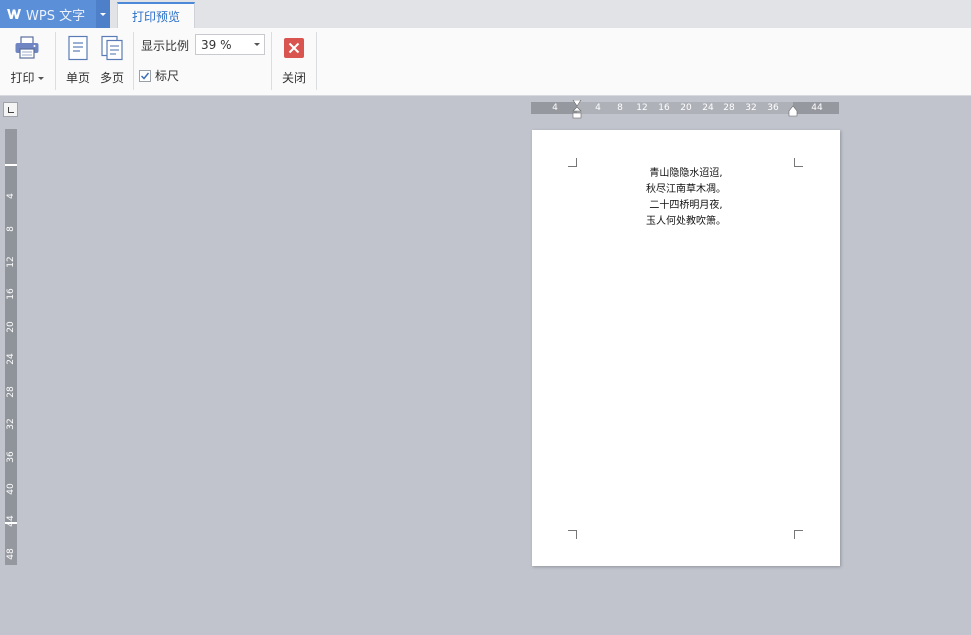  I want to click on zoom-value: 39 %, so click(216, 44).